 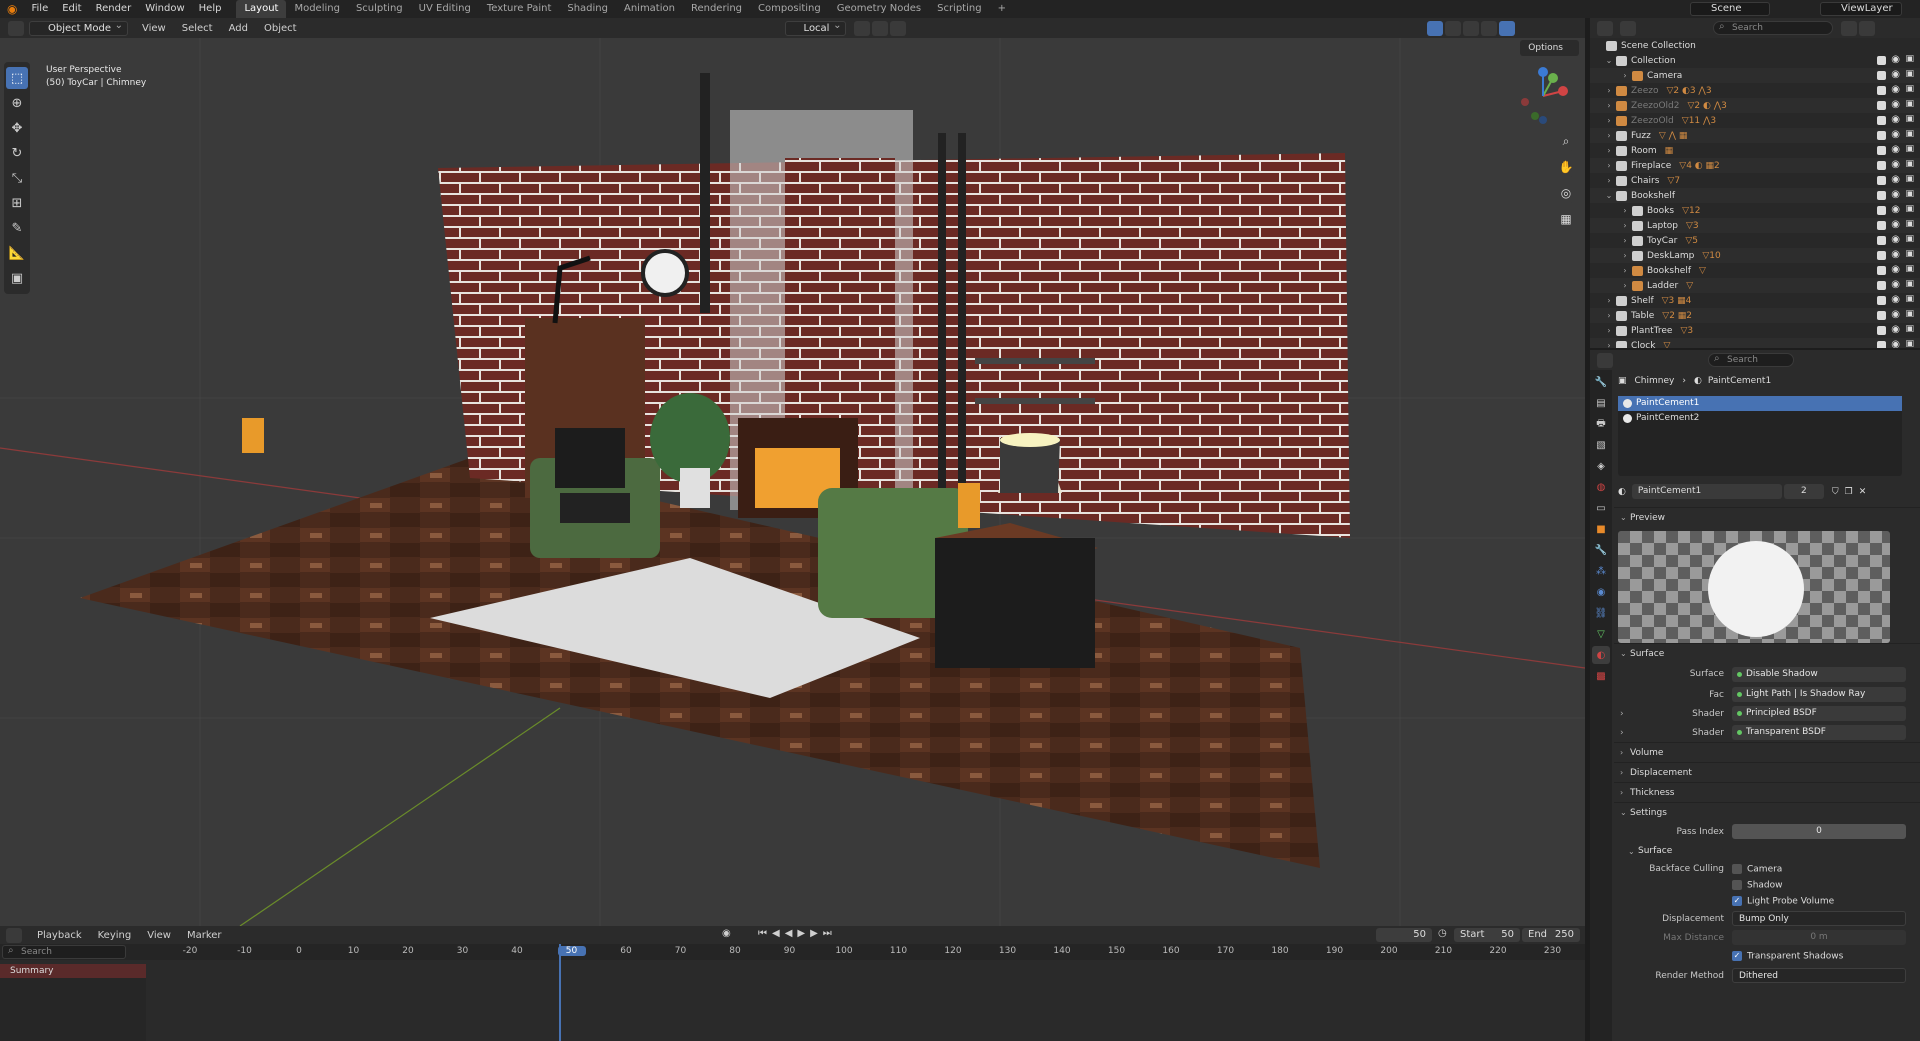 What do you see at coordinates (898, 28) in the screenshot?
I see `proportional-edit-icon` at bounding box center [898, 28].